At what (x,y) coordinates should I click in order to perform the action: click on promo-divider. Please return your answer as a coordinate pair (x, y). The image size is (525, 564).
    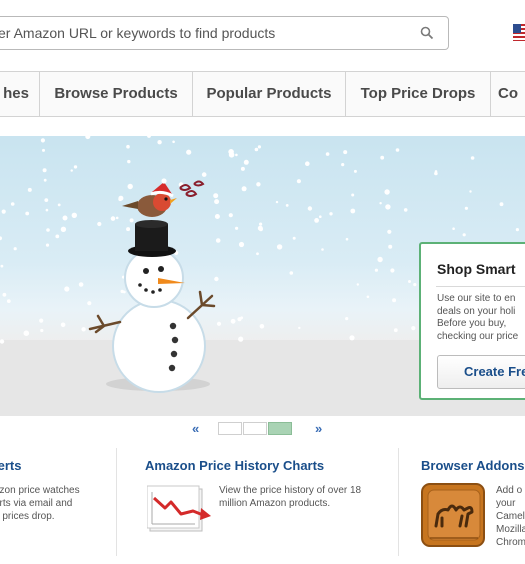
    Looking at the image, I should click on (480, 286).